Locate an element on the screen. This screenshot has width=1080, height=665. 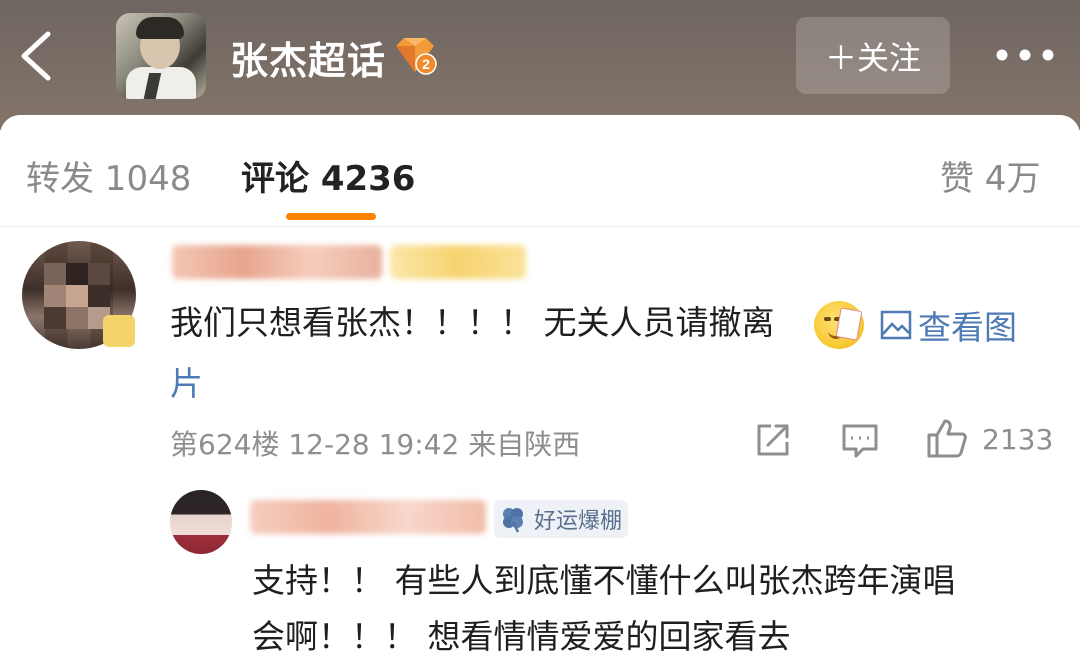
reply-text-line2: 会啊！！！ 想看情情爱爱的回家看去 is located at coordinates (521, 636).